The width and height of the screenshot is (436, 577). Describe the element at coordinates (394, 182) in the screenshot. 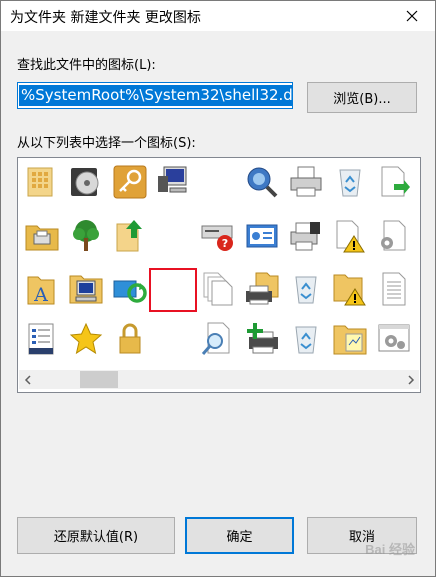

I see `document-arrow-icon` at that location.